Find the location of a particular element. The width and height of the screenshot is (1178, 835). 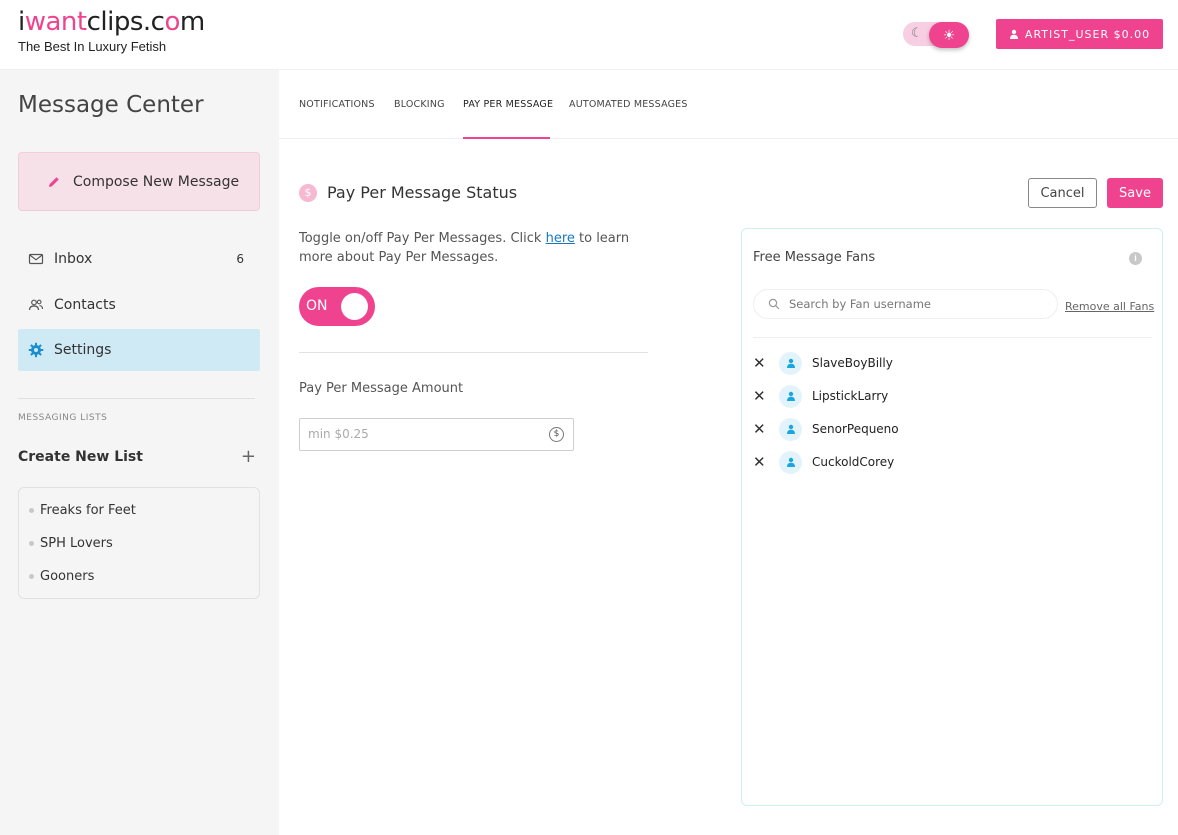

tab-pay-per-message: PAY PER MESSAGE is located at coordinates (508, 104).